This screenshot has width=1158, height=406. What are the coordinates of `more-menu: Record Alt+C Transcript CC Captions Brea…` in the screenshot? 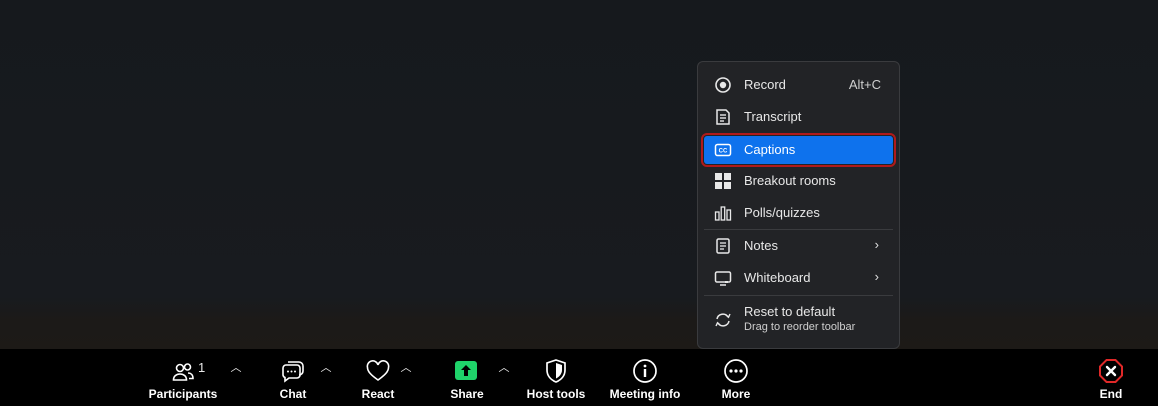 It's located at (798, 205).